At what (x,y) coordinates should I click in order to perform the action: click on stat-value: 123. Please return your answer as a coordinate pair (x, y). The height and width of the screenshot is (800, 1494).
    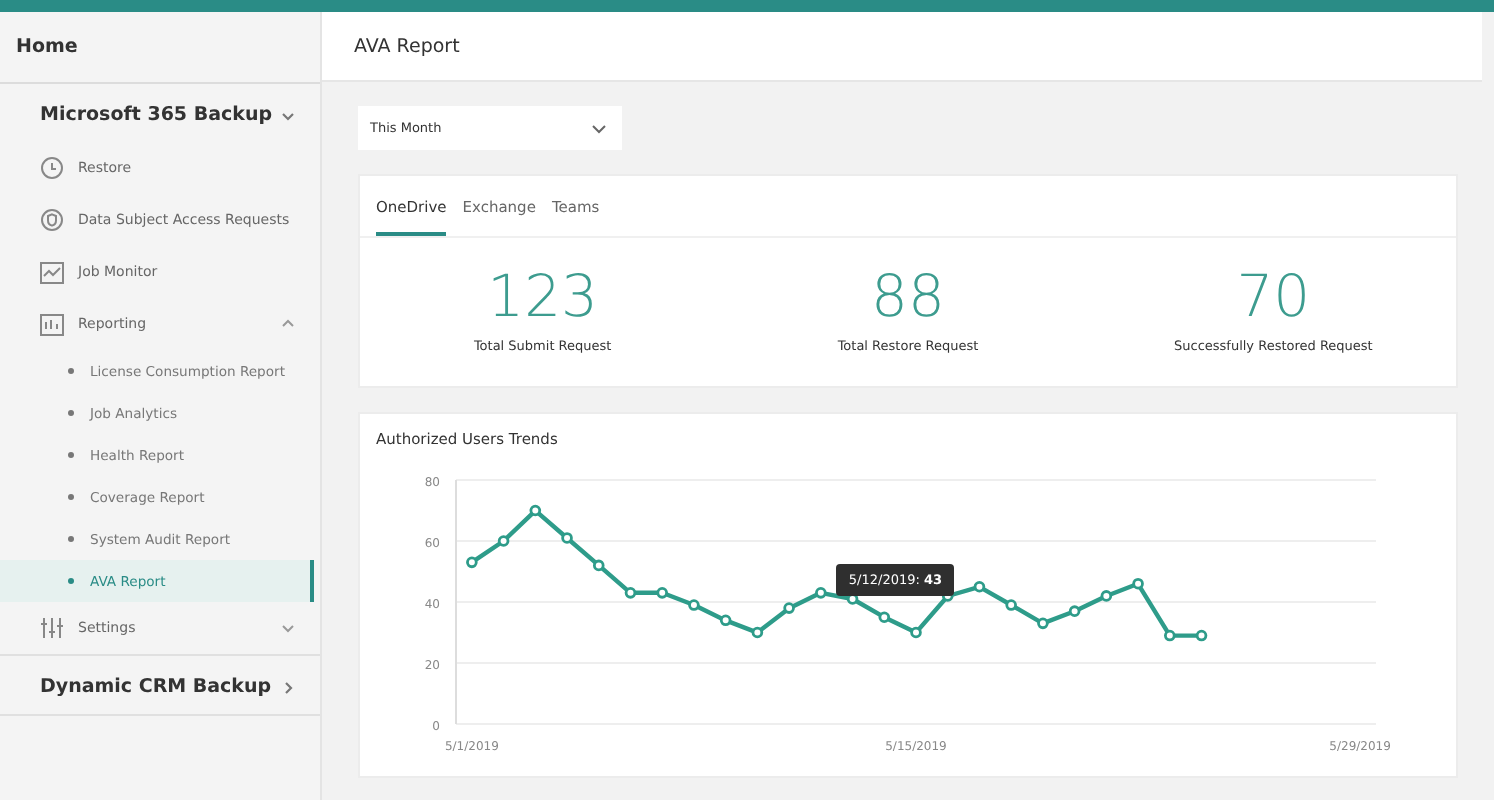
    Looking at the image, I should click on (543, 296).